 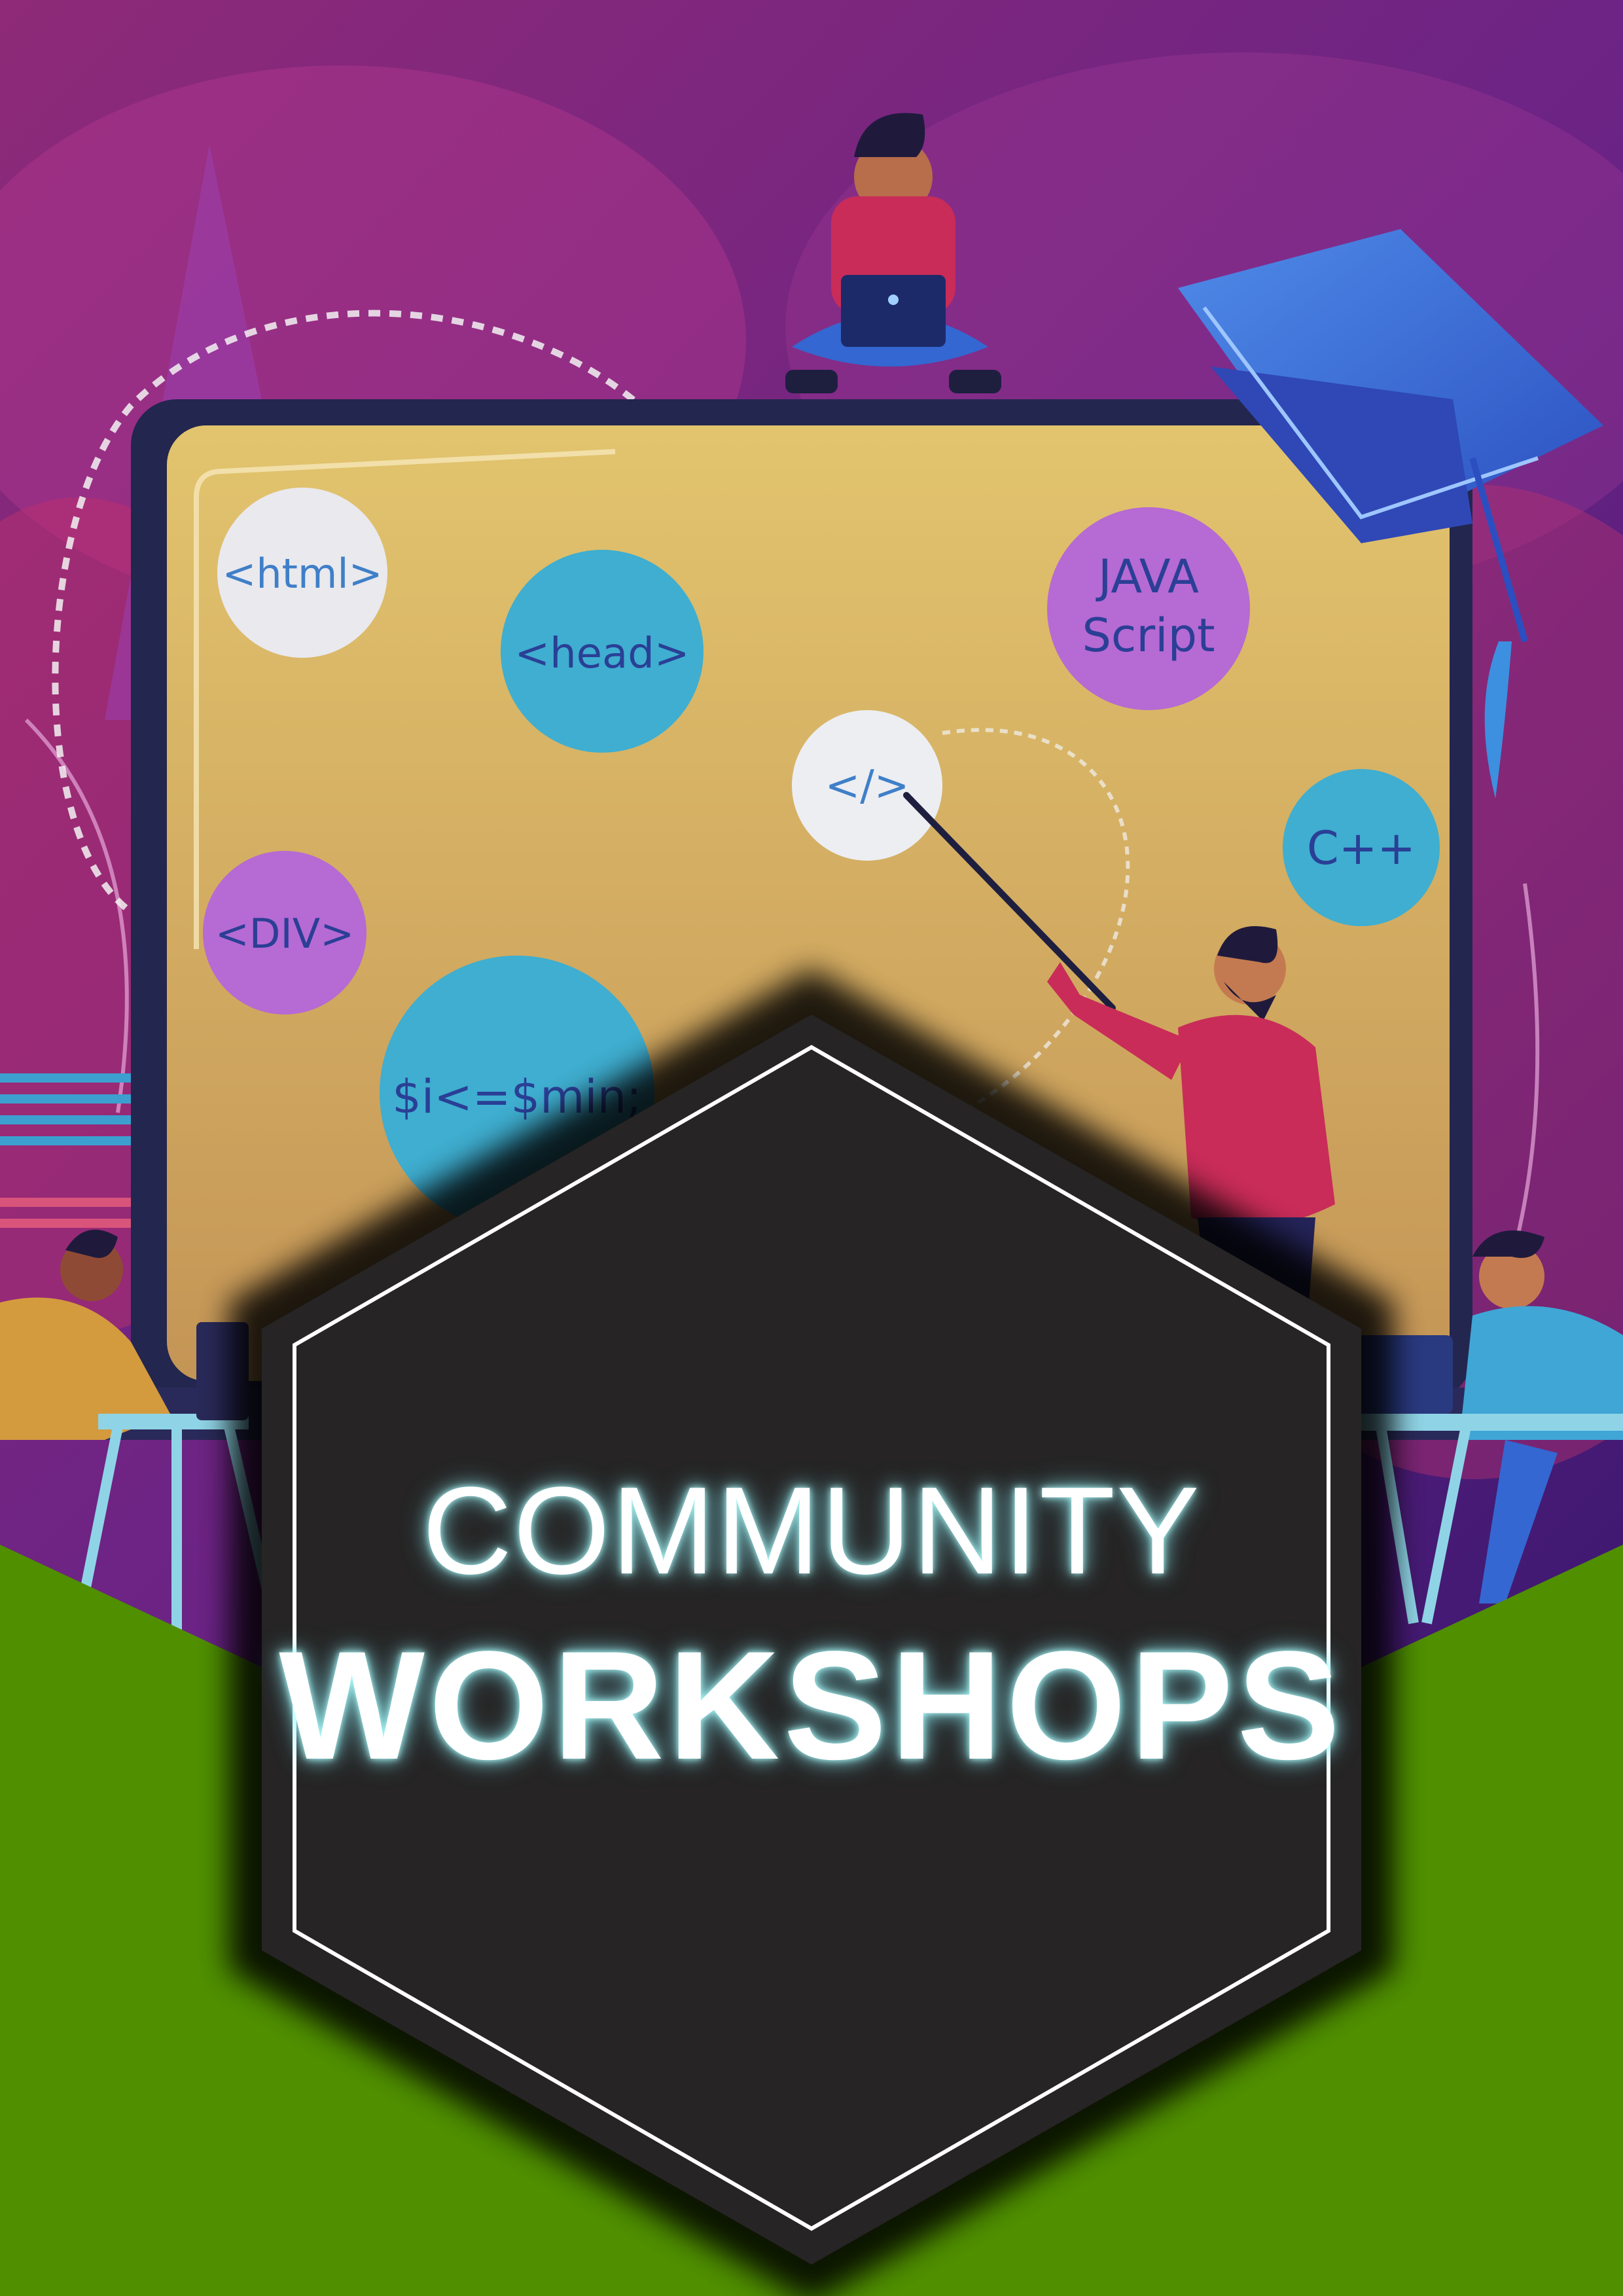 I want to click on svg-text: C++, so click(x=1361, y=848).